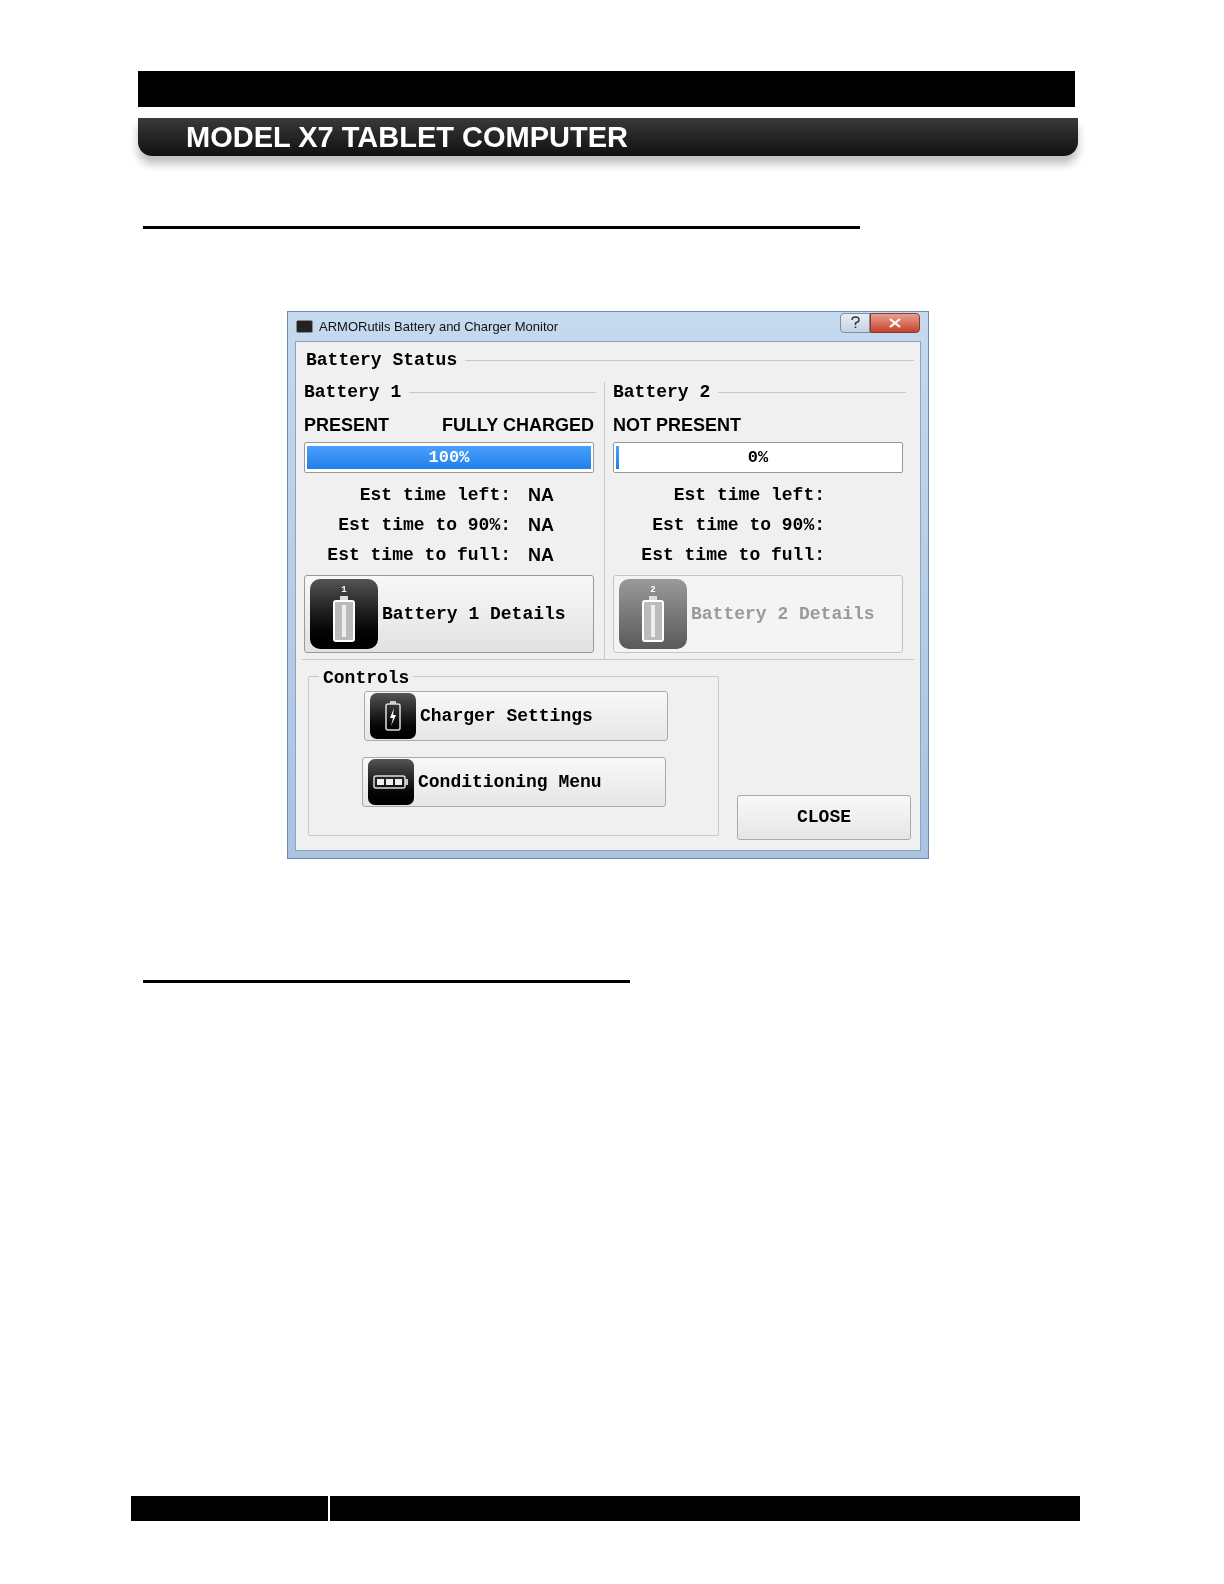 The width and height of the screenshot is (1224, 1584). Describe the element at coordinates (653, 614) in the screenshot. I see `battery-icon: 2` at that location.